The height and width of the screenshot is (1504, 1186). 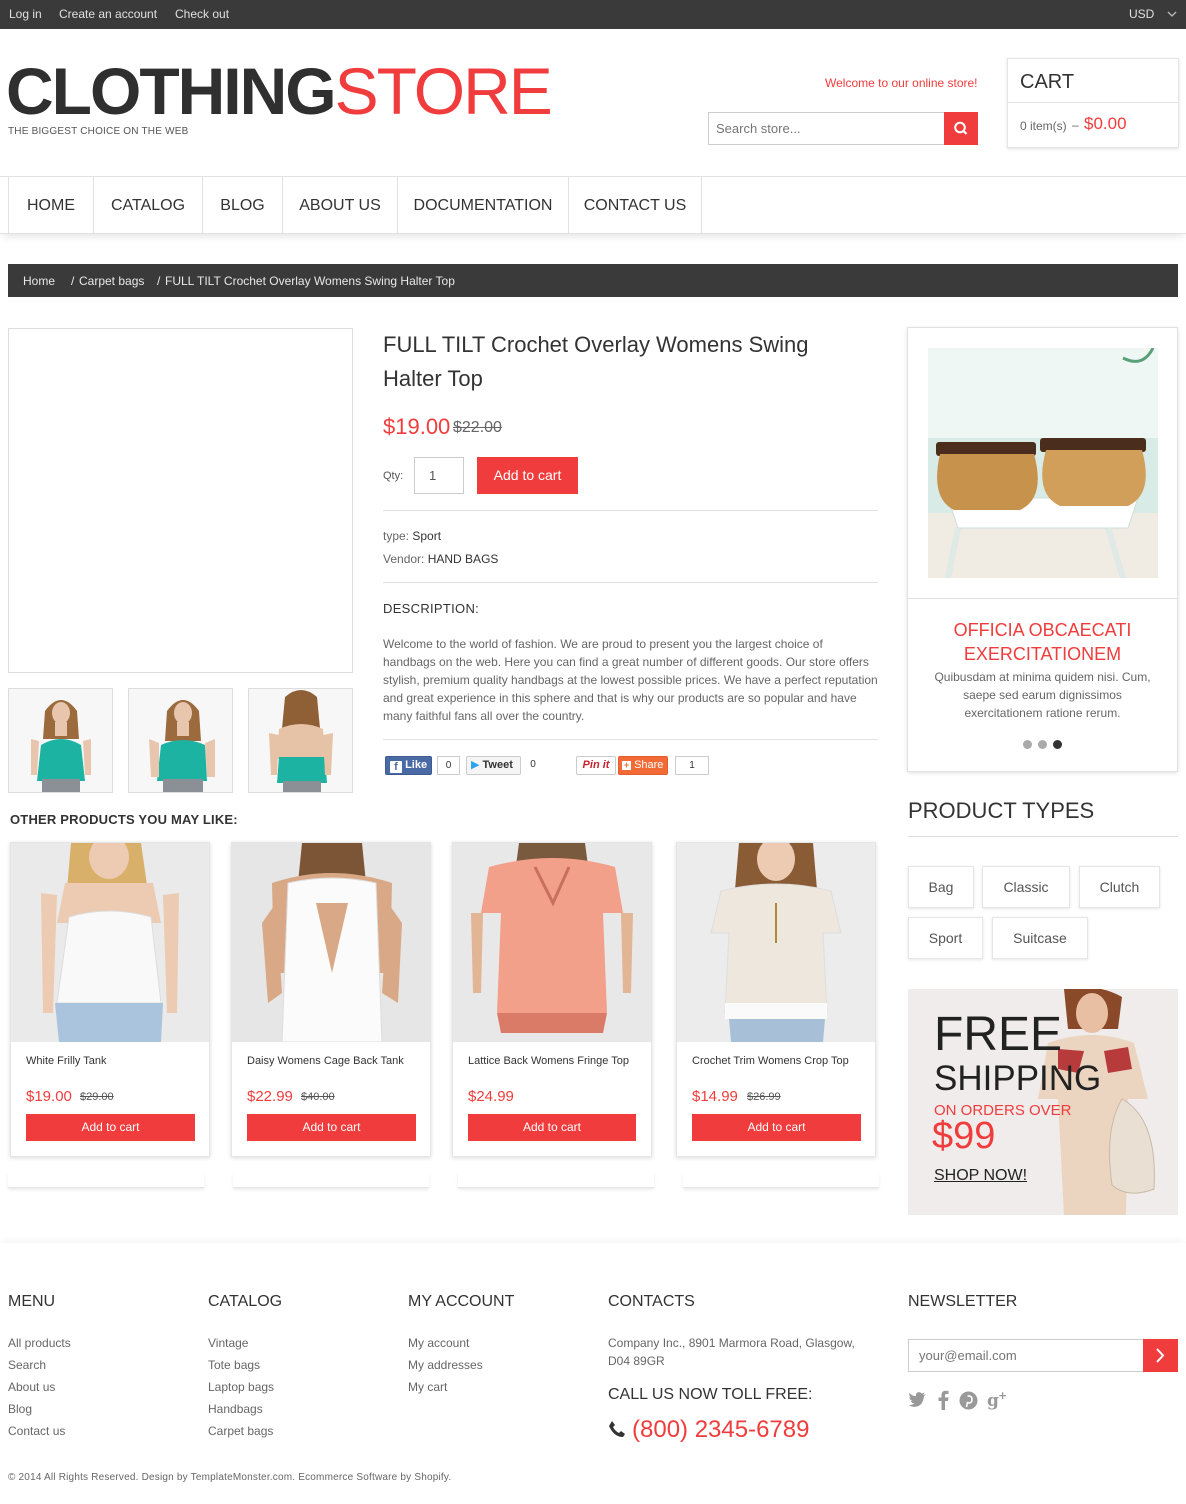 I want to click on breadcrumb-home: Home, so click(x=39, y=281).